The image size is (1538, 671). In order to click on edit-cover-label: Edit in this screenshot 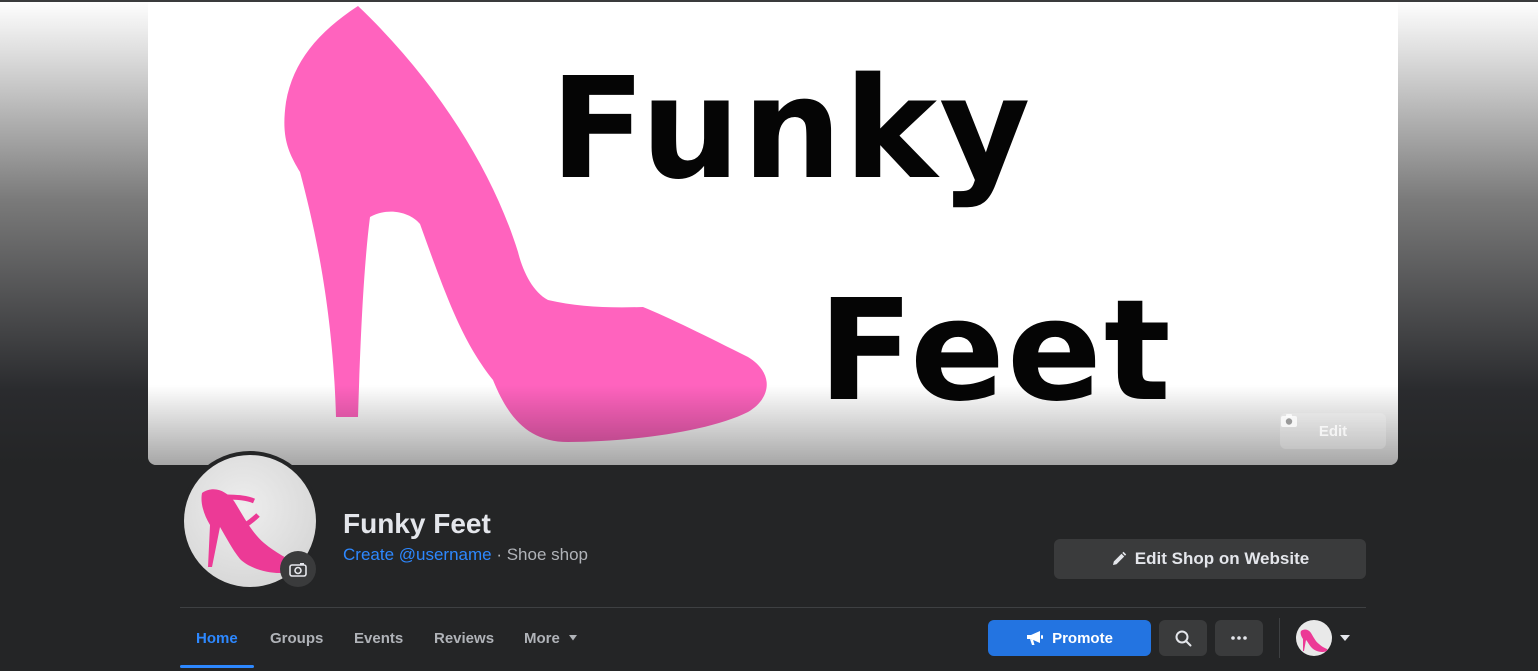, I will do `click(1333, 431)`.